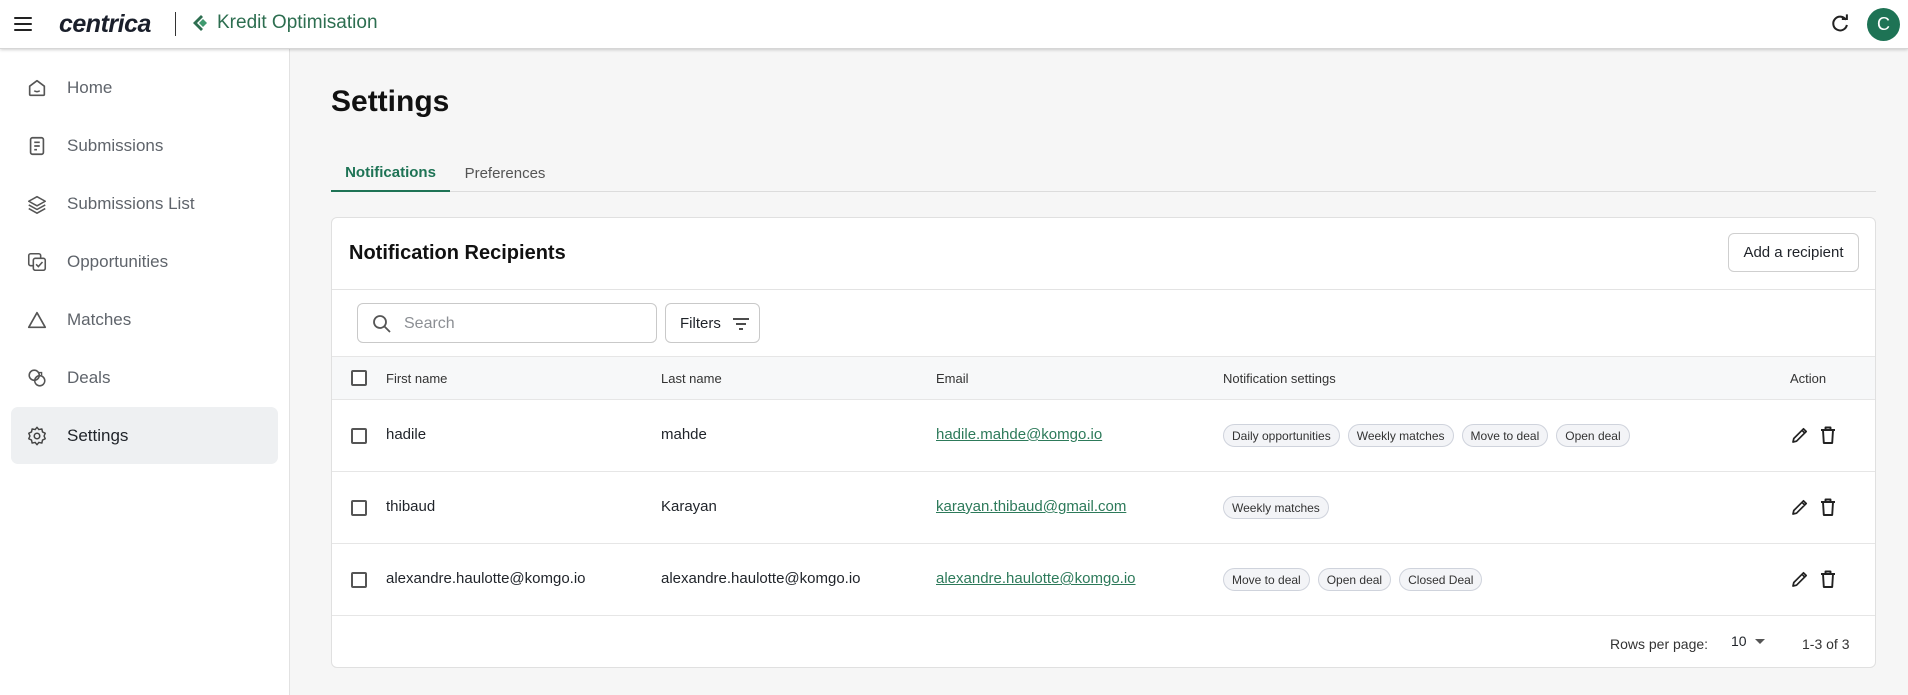  Describe the element at coordinates (37, 87) in the screenshot. I see `home-icon` at that location.